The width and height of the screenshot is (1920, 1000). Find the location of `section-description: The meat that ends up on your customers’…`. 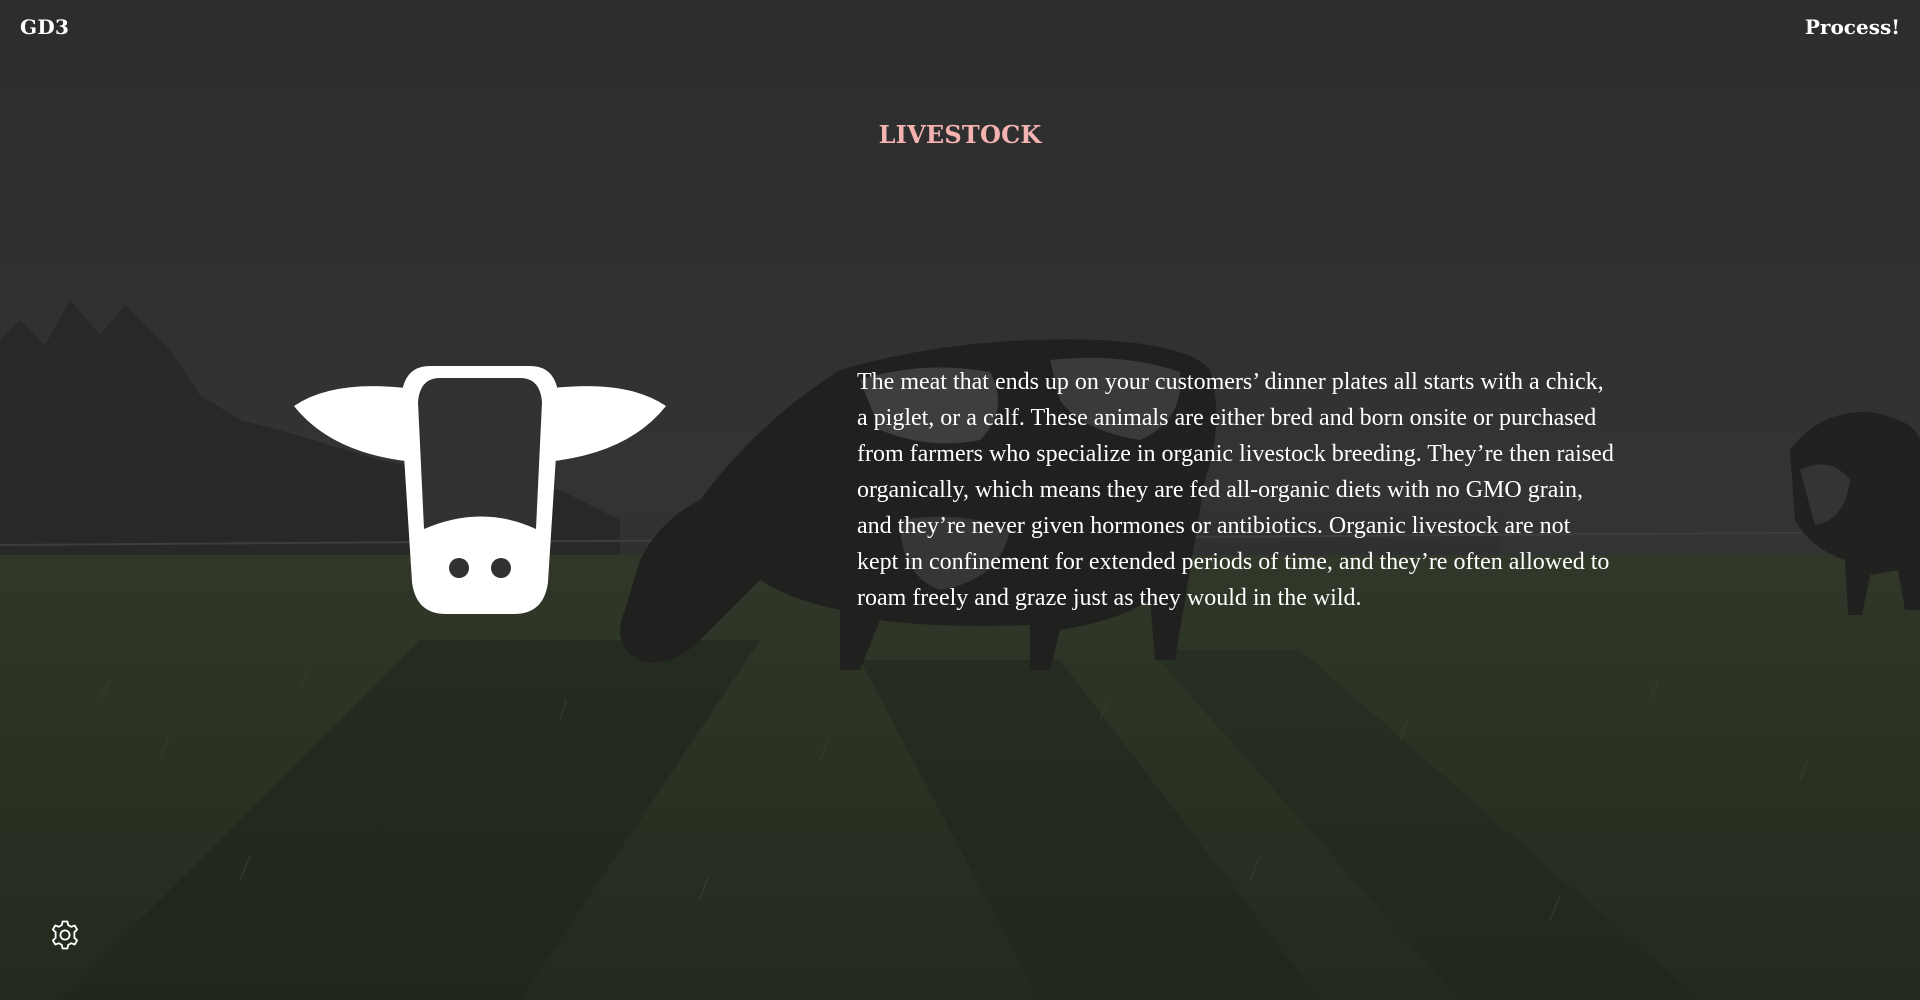

section-description: The meat that ends up on your customers’… is located at coordinates (1235, 490).